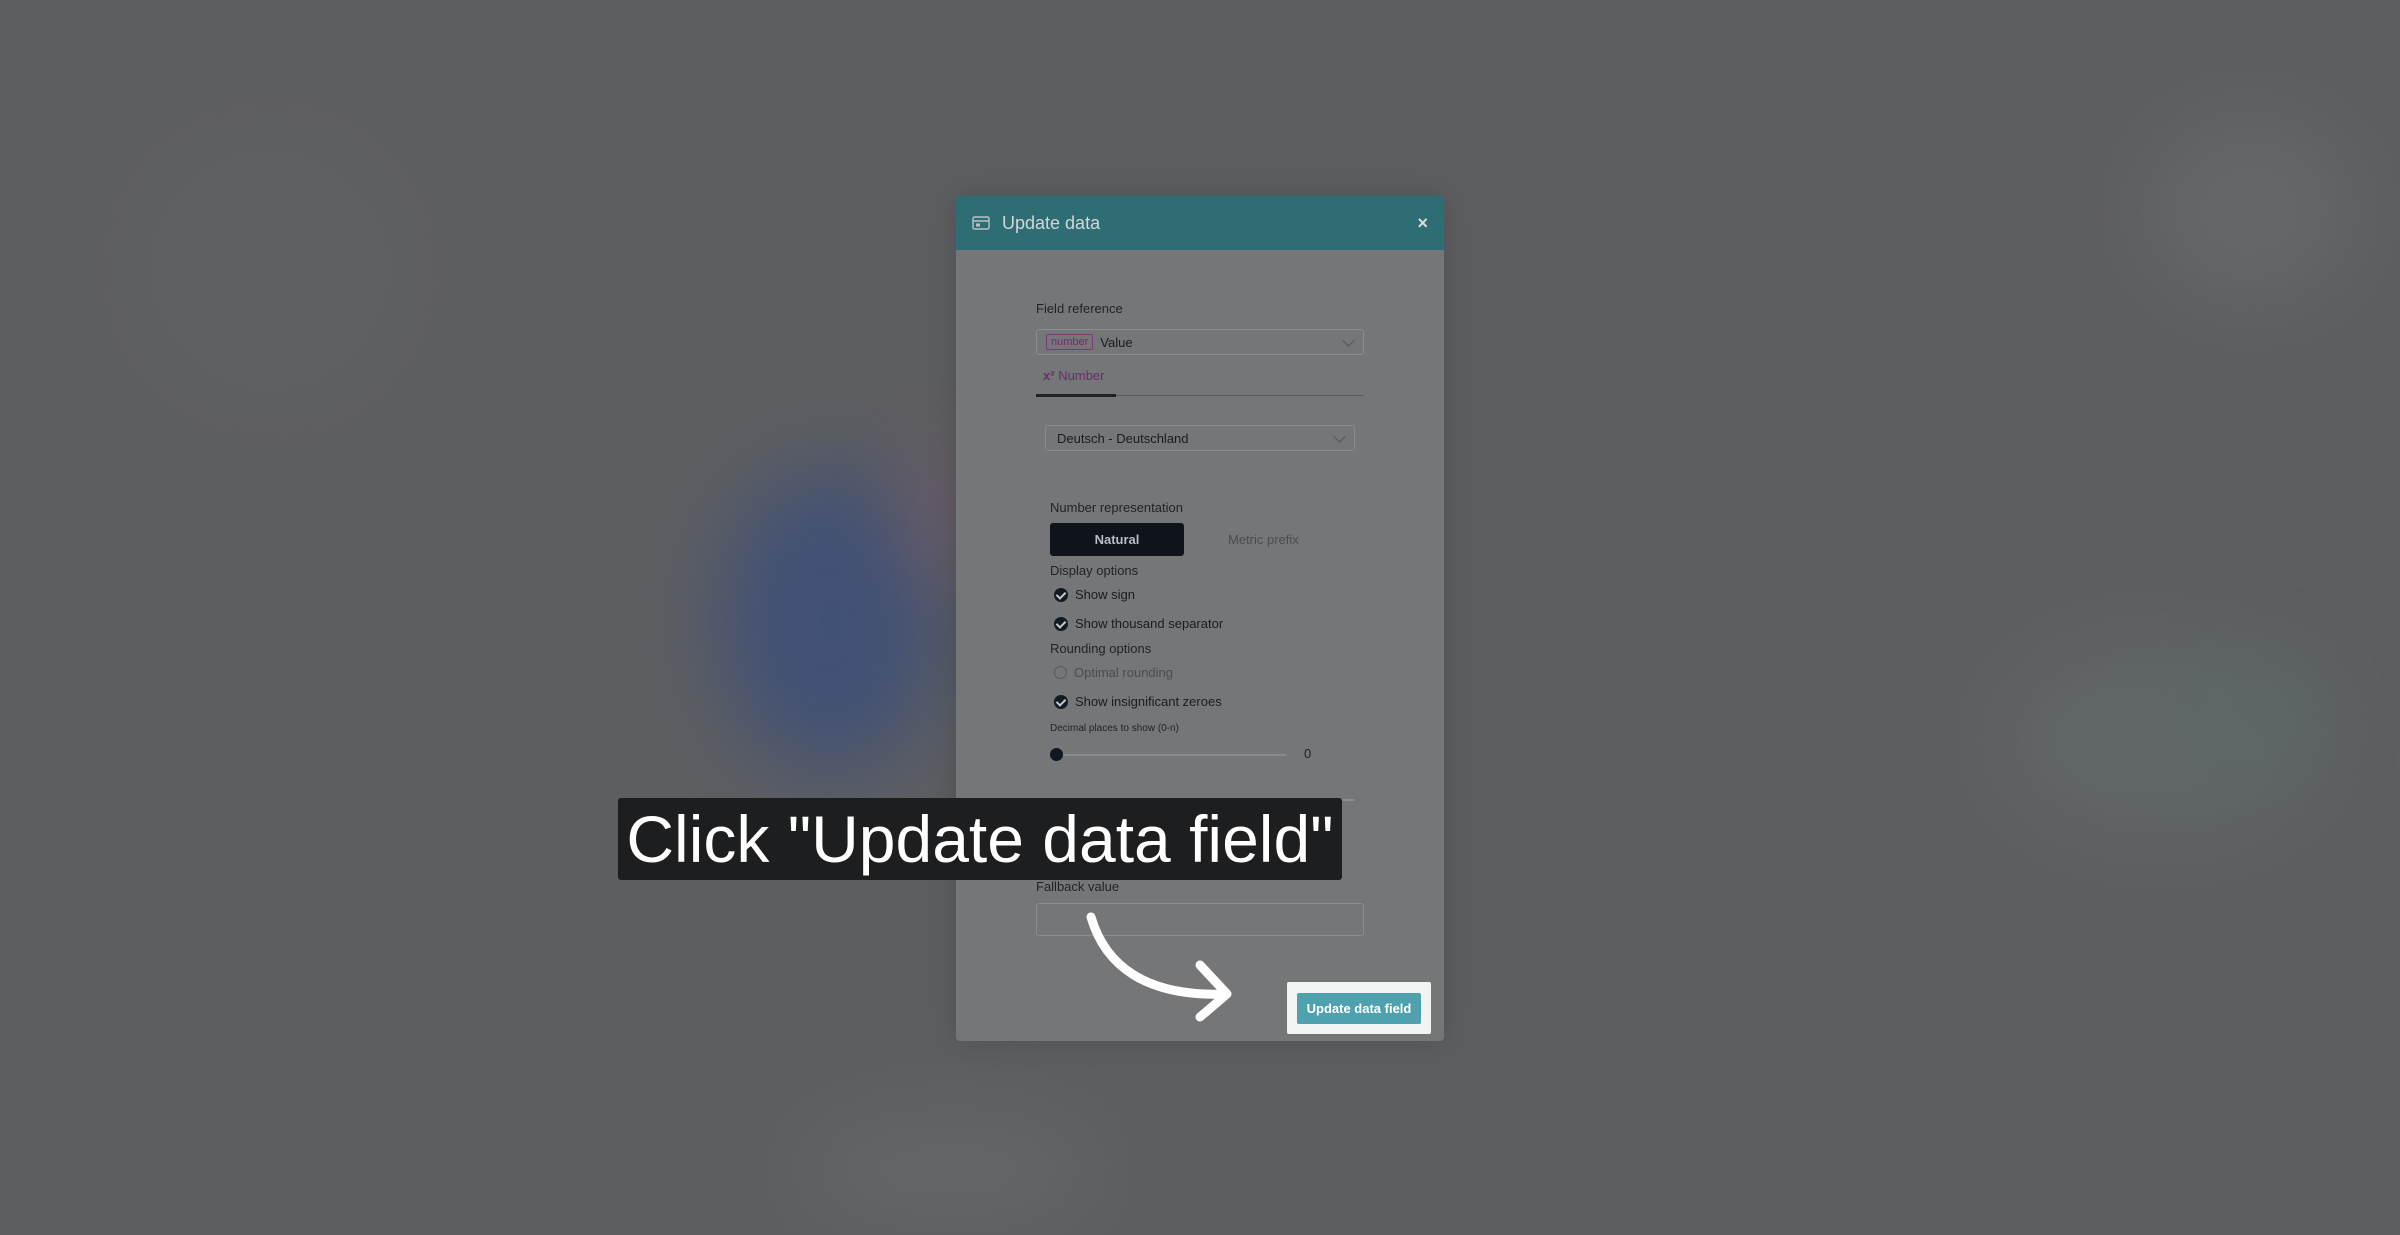 The height and width of the screenshot is (1235, 2400). I want to click on rounding-options-label: Rounding options, so click(1101, 648).